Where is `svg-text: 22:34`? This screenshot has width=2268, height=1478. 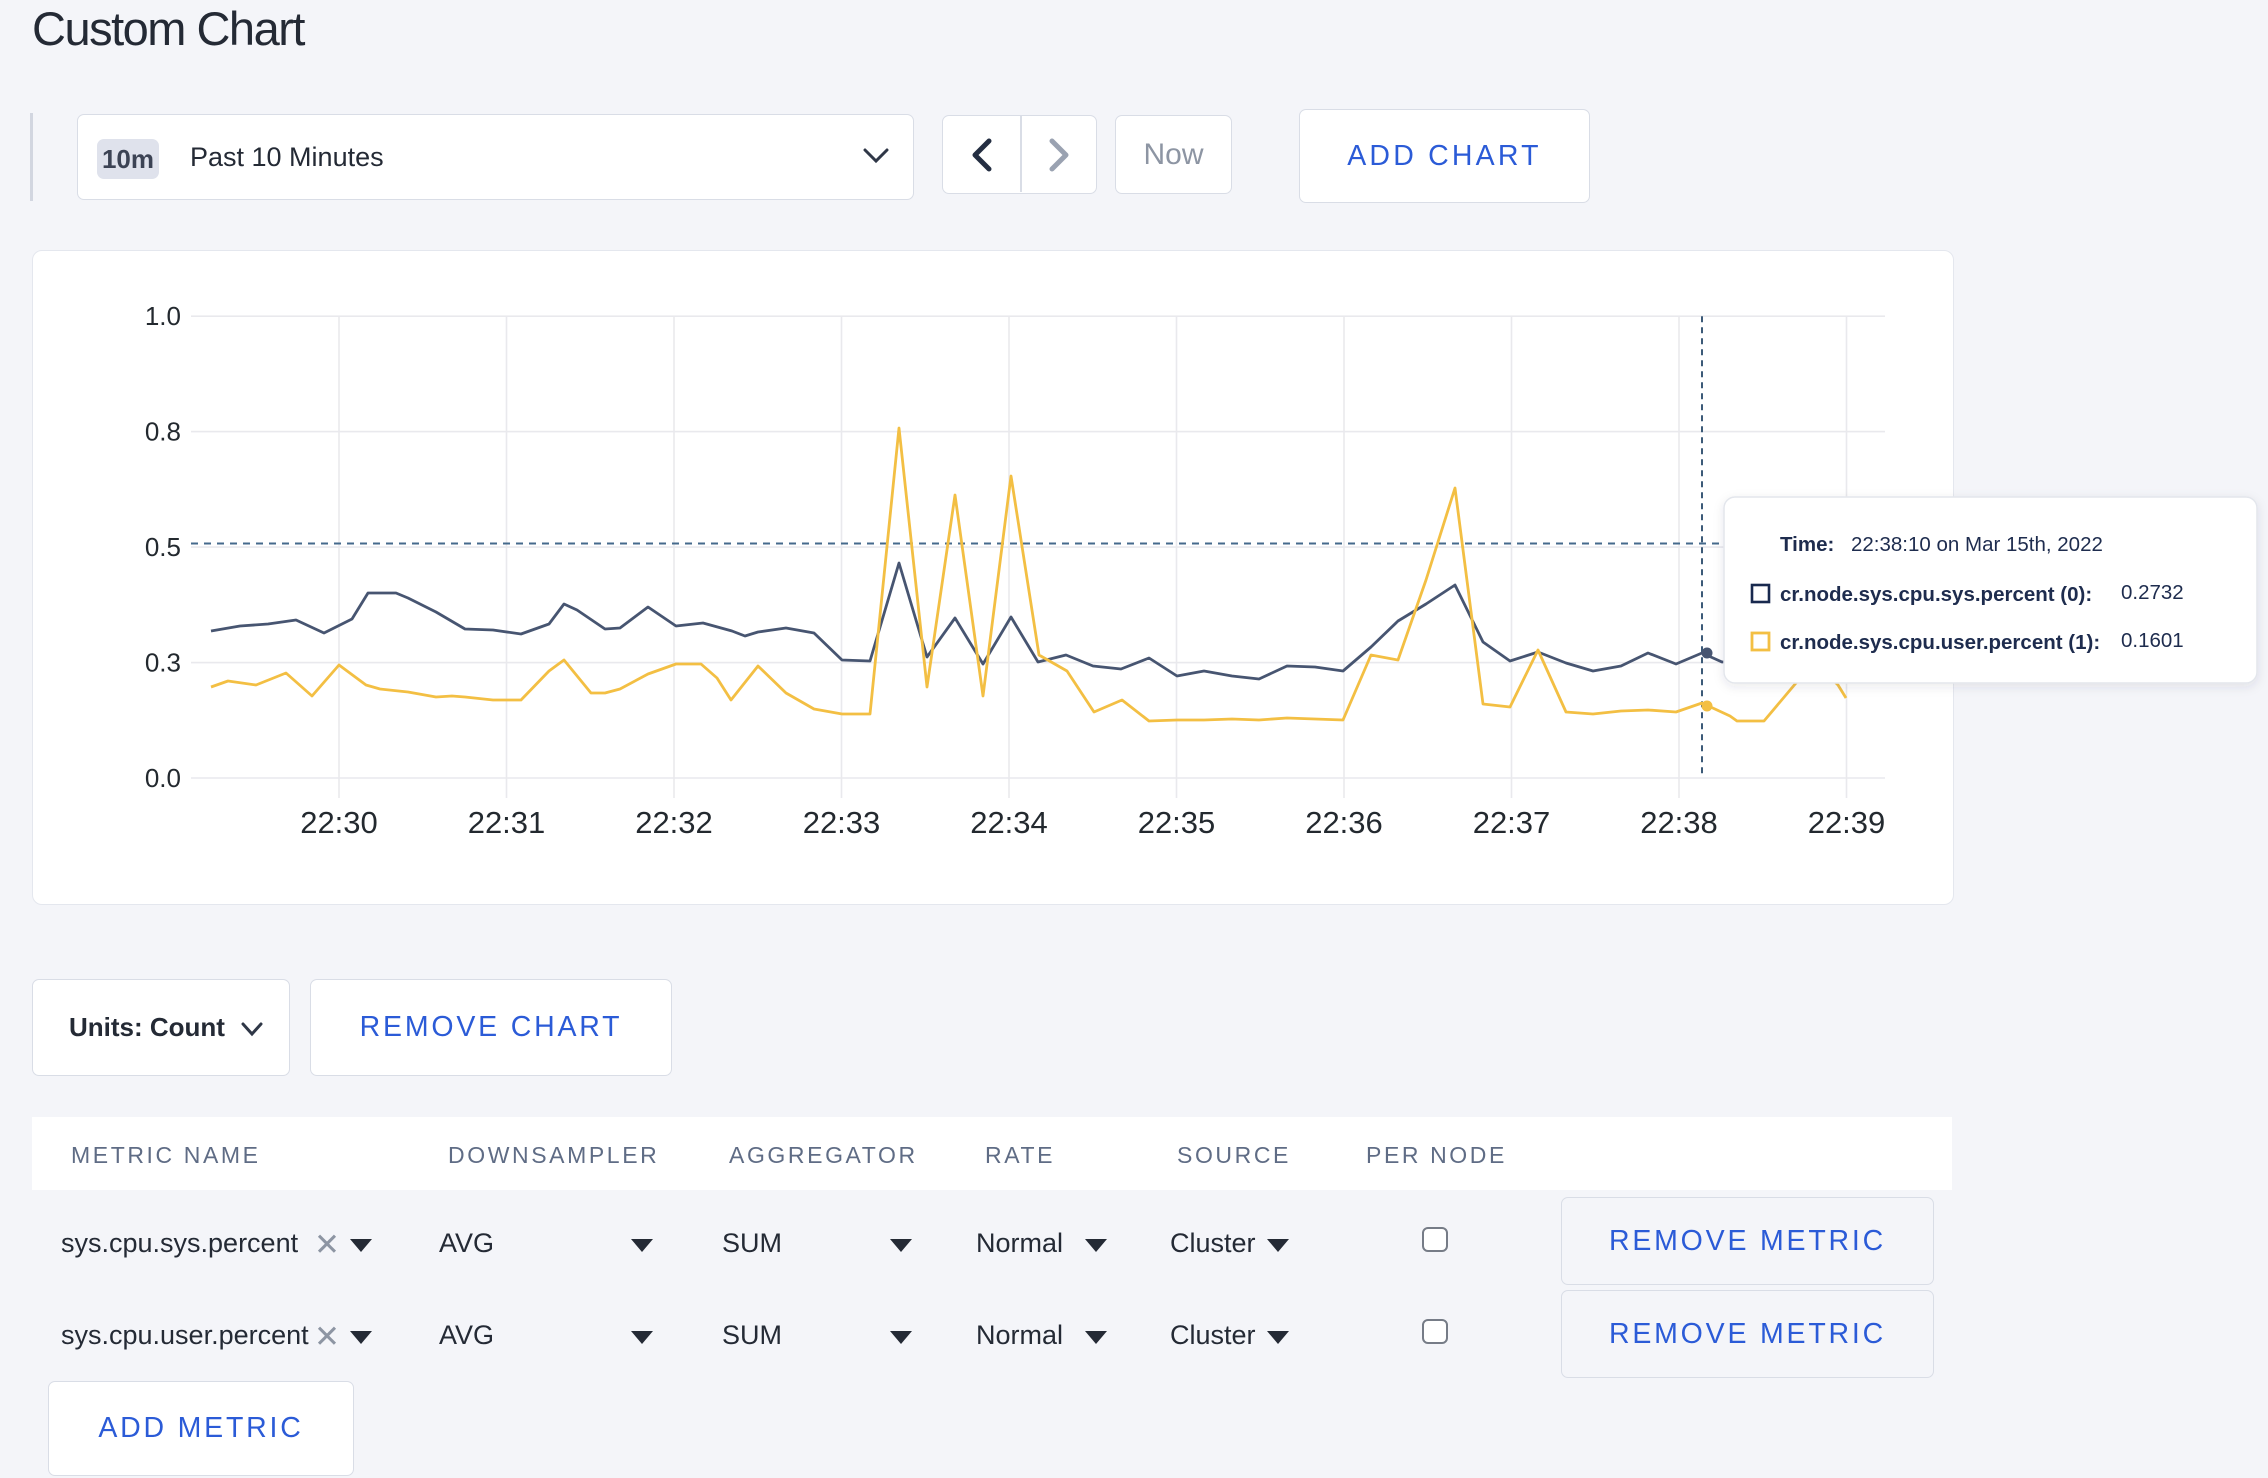
svg-text: 22:34 is located at coordinates (1009, 822).